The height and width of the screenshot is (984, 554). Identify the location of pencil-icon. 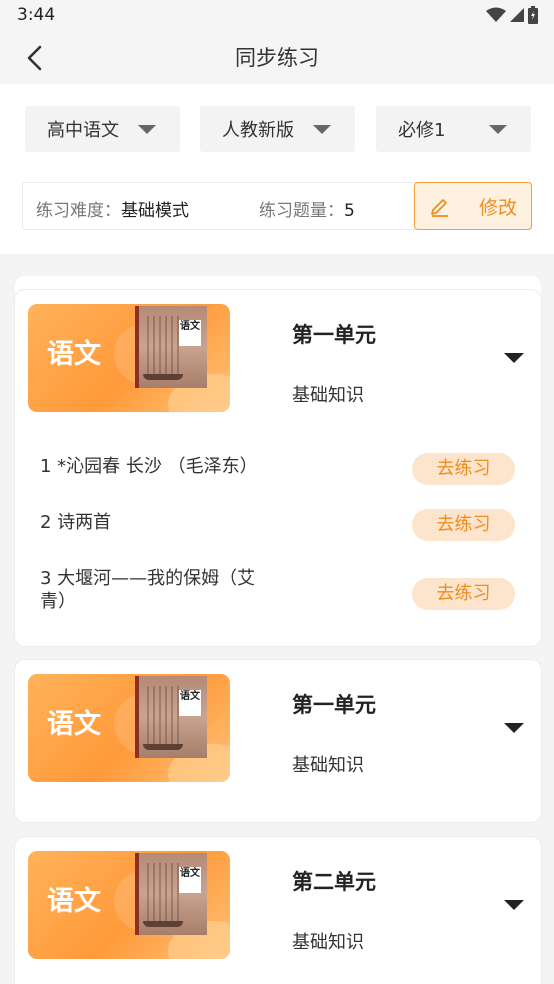
(439, 208).